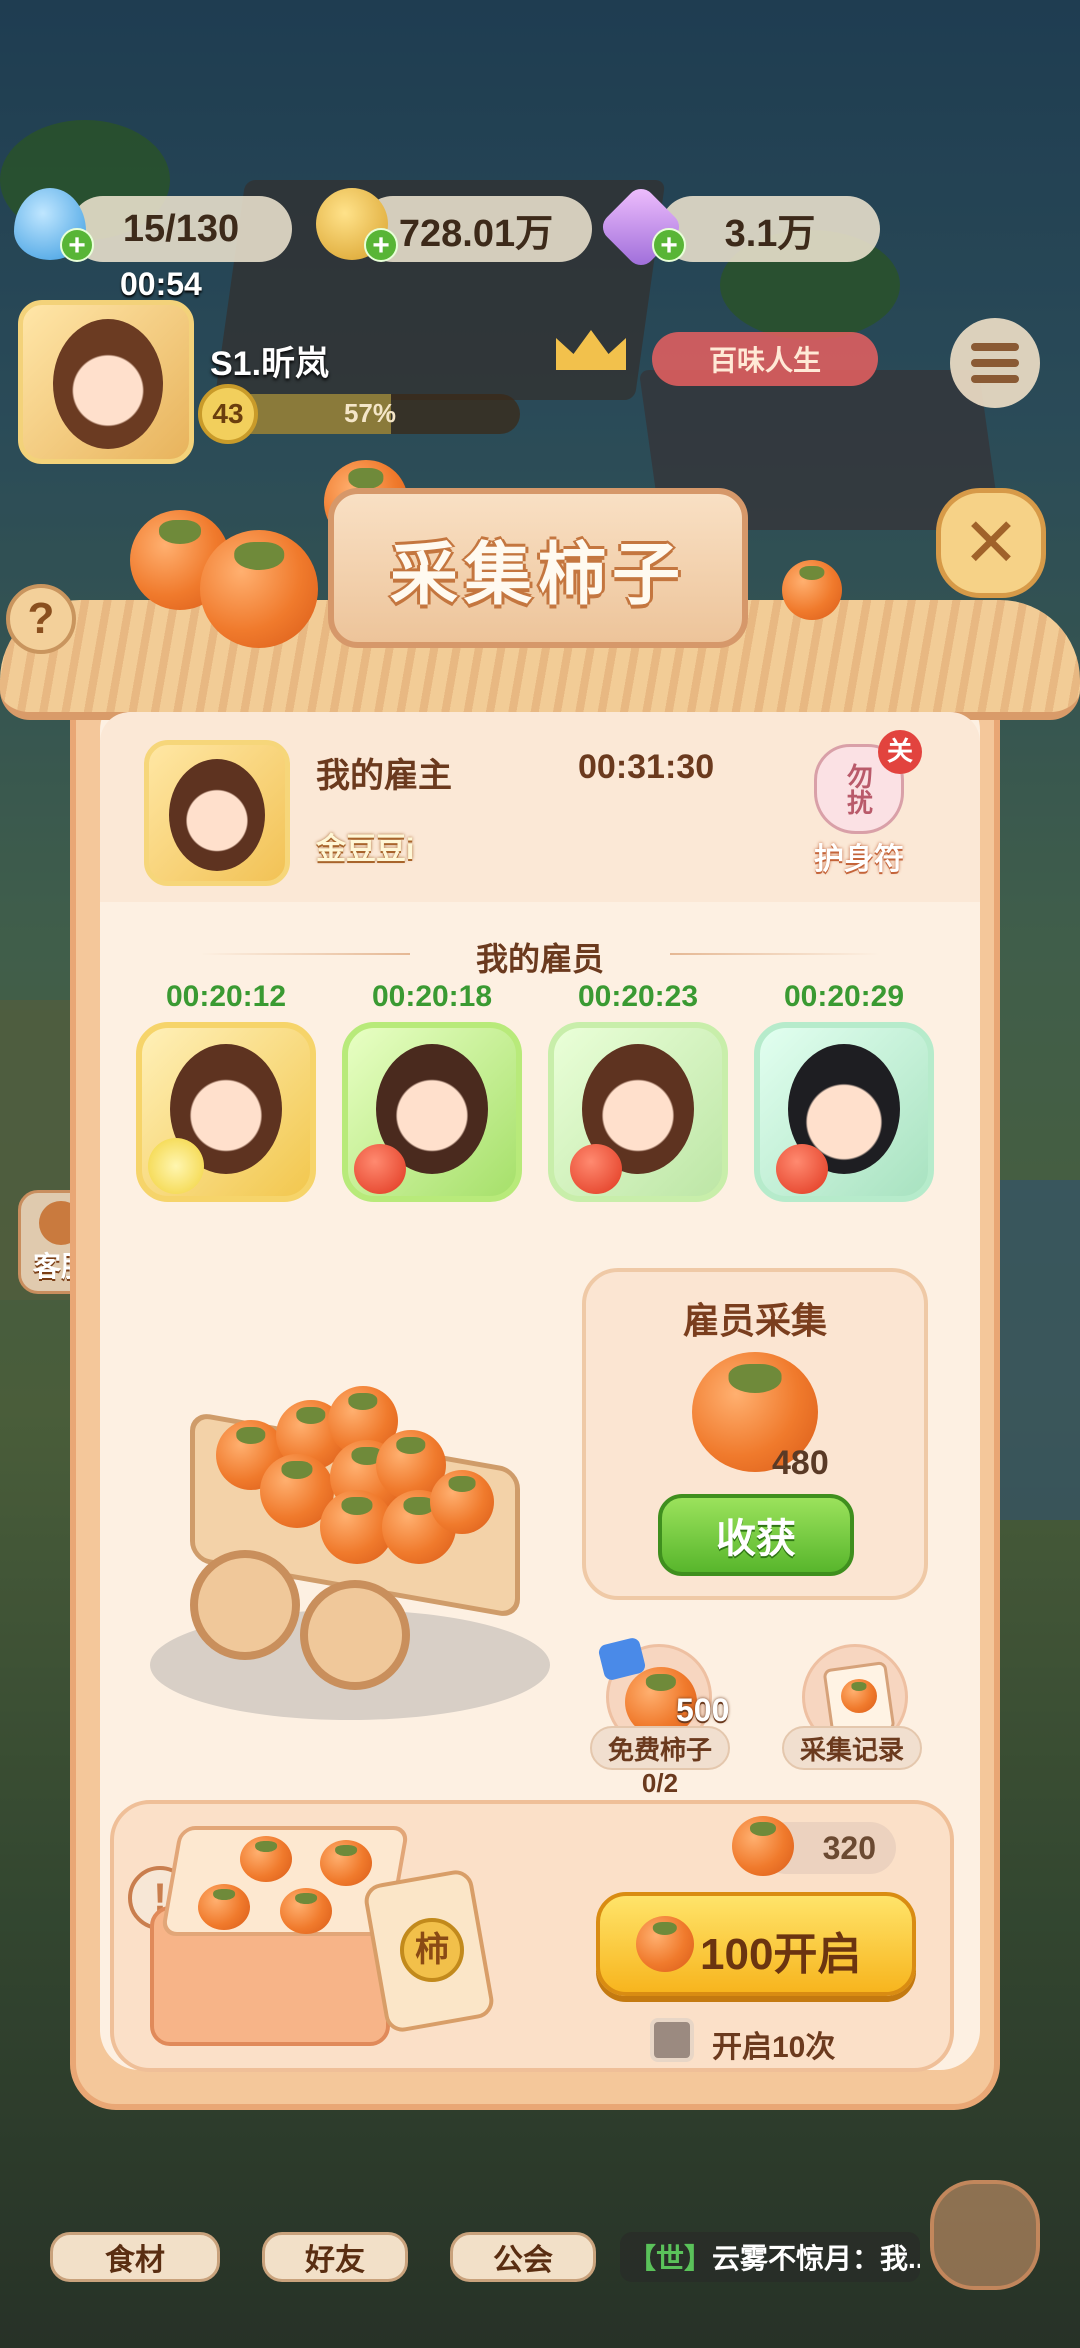 The image size is (1080, 2348). What do you see at coordinates (660, 1783) in the screenshot?
I see `free-persimmon-uses: 0/2` at bounding box center [660, 1783].